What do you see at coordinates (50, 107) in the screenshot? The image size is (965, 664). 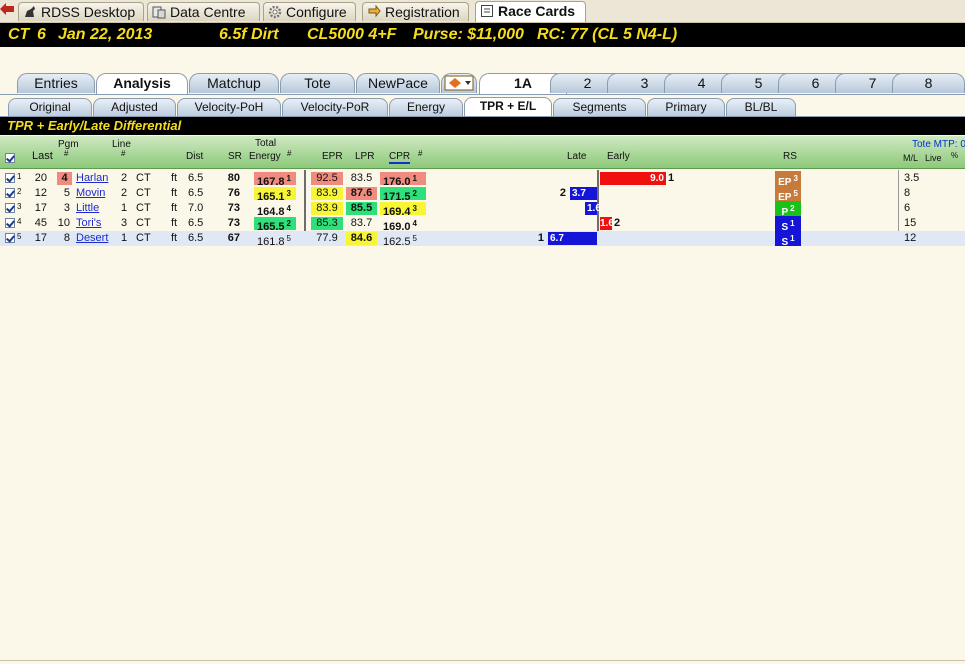 I see `subtab-original: Original` at bounding box center [50, 107].